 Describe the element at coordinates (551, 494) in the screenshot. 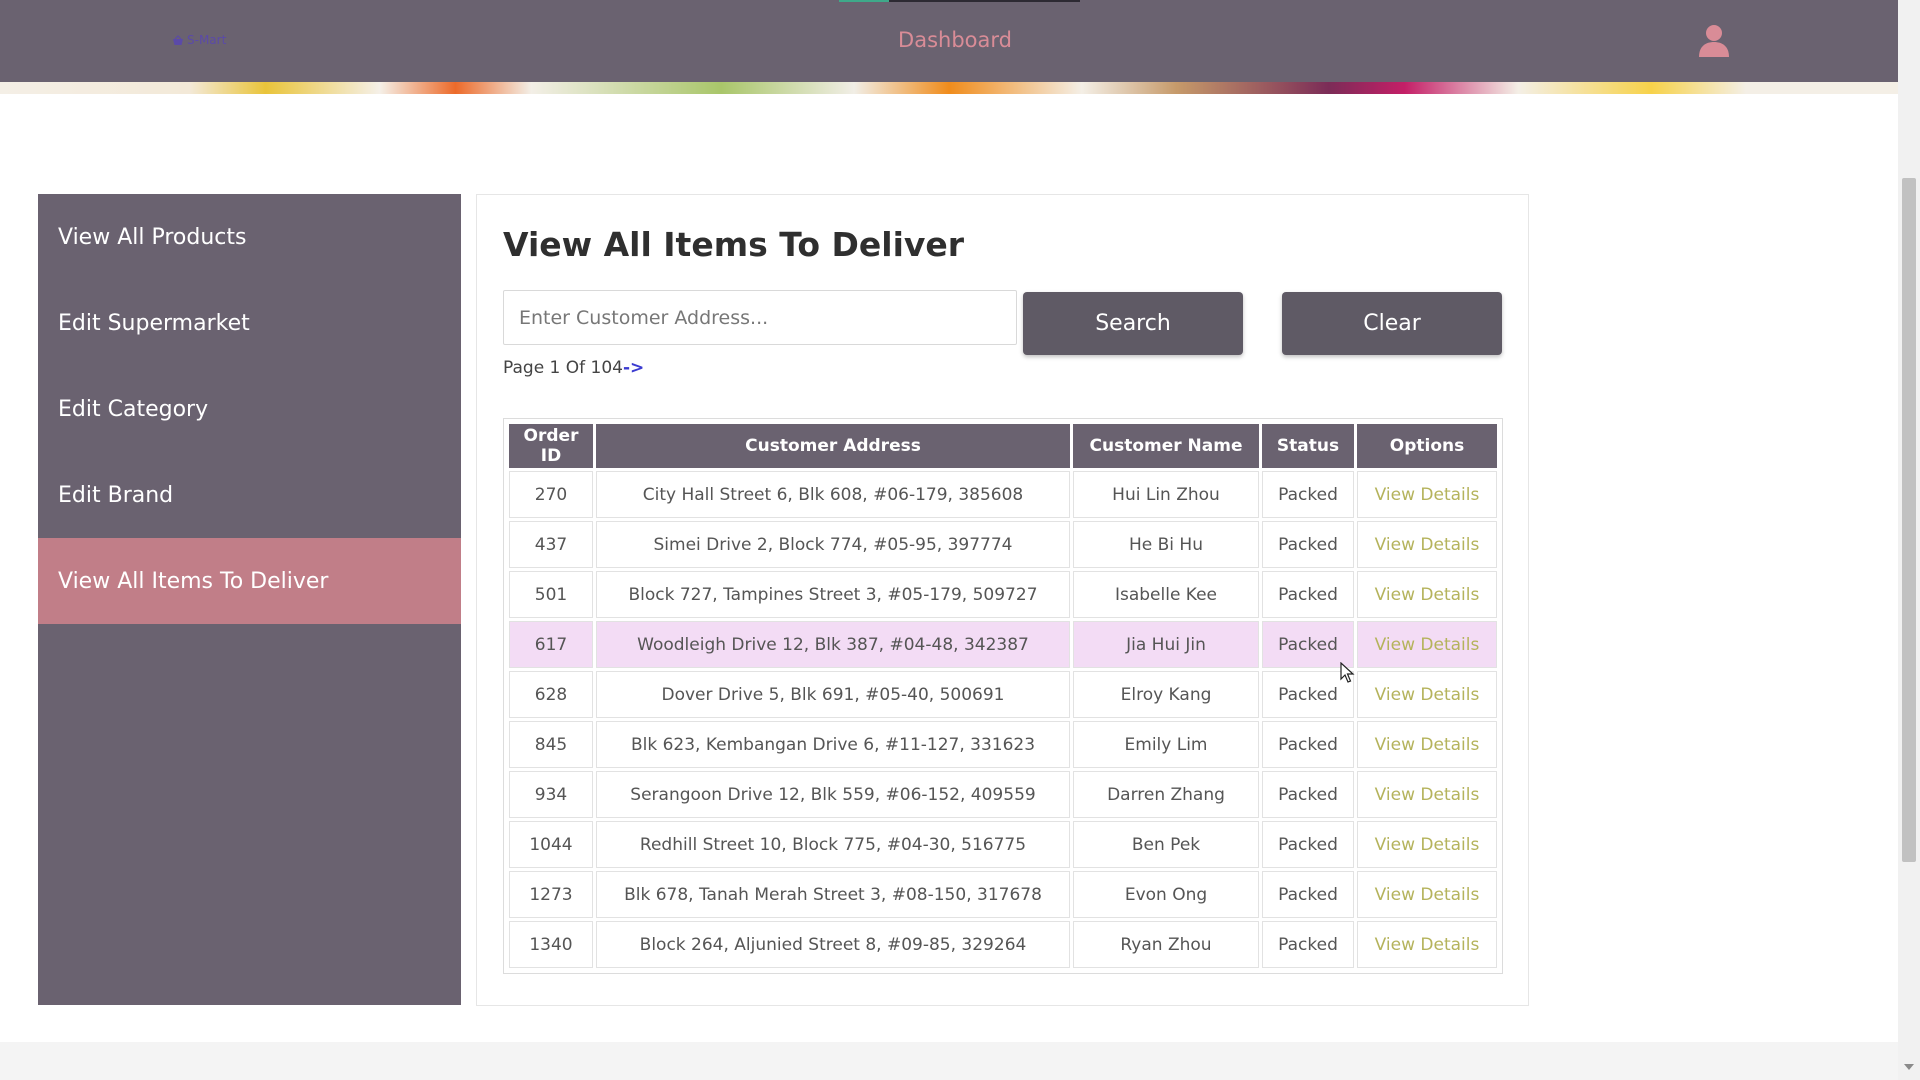

I see `cell-order-id: 270` at that location.